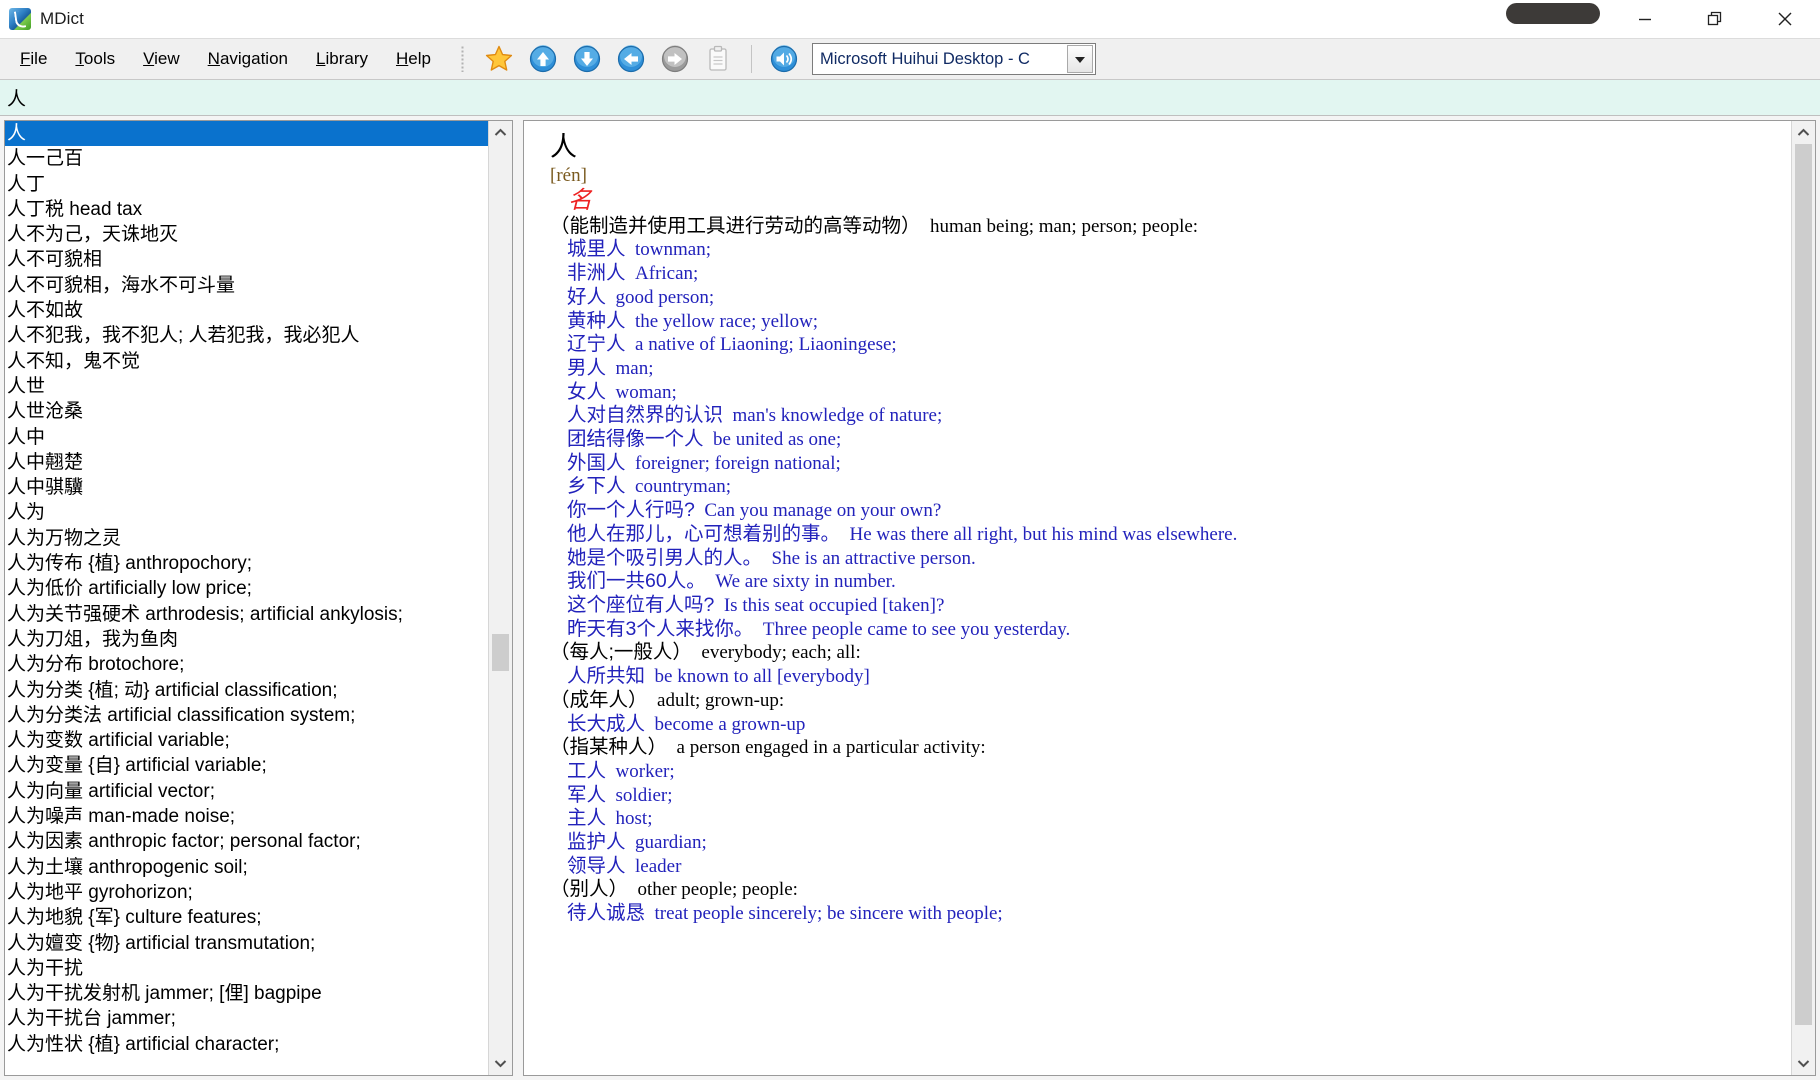 This screenshot has height=1080, width=1820. I want to click on wordlist-item: 人为低价 artificially low price;, so click(246, 588).